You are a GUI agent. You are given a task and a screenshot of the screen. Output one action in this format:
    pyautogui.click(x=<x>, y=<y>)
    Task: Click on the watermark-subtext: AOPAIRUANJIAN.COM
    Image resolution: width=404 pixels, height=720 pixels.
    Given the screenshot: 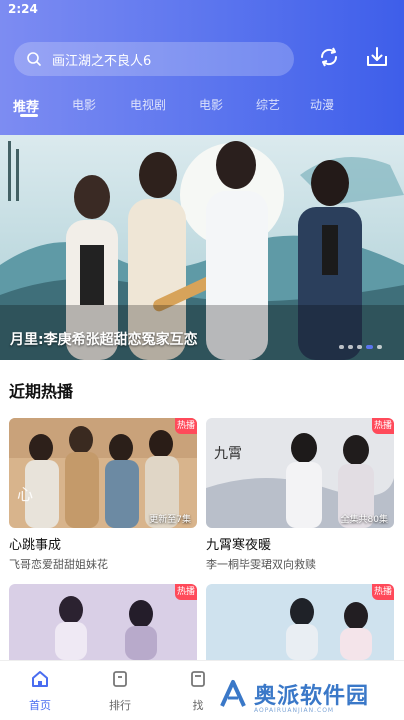 What is the action you would take?
    pyautogui.click(x=294, y=710)
    